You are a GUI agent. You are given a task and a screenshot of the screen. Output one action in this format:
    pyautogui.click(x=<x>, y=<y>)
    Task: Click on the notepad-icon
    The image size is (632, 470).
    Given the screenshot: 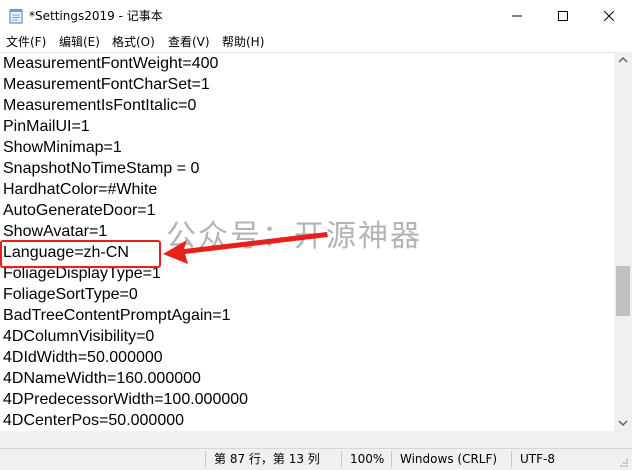 What is the action you would take?
    pyautogui.click(x=16, y=16)
    